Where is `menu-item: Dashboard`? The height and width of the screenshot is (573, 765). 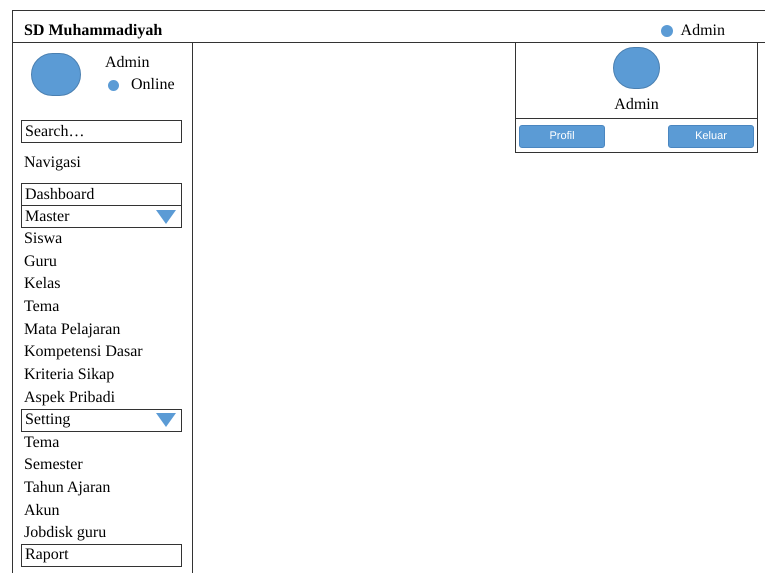
menu-item: Dashboard is located at coordinates (101, 194).